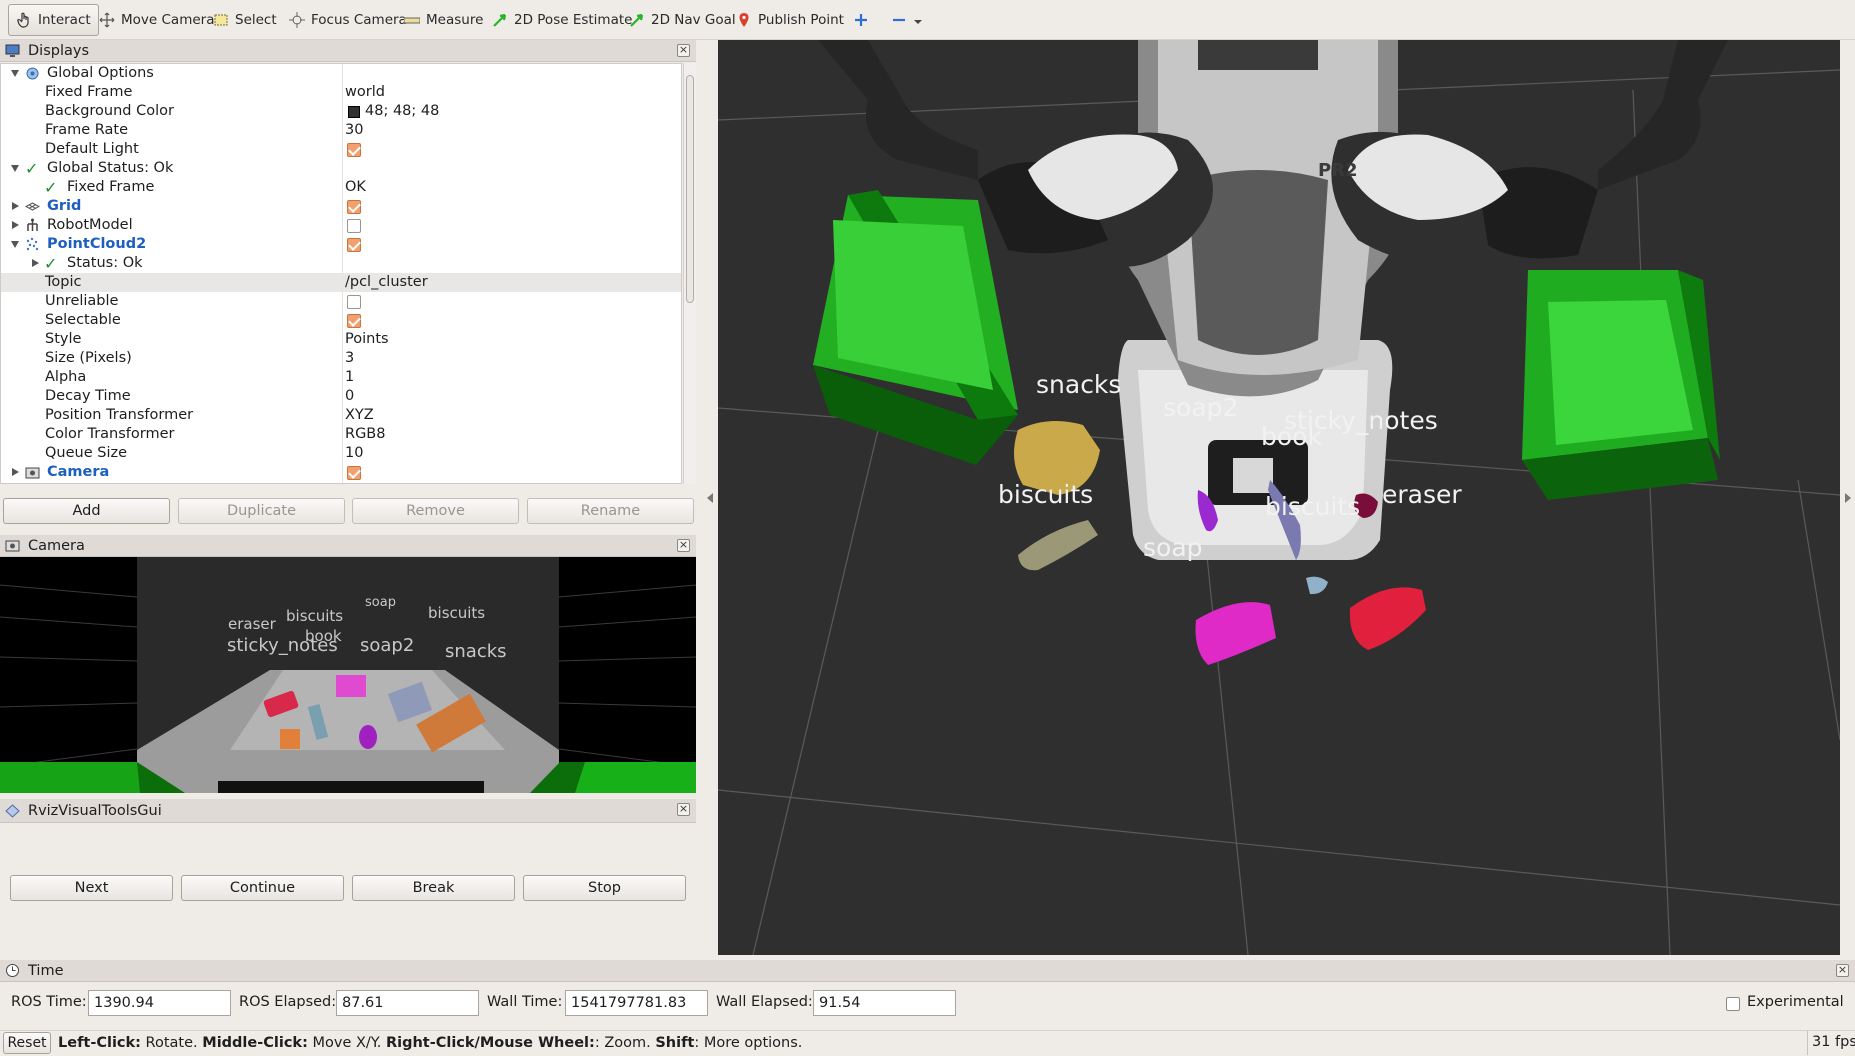 The height and width of the screenshot is (1056, 1855). Describe the element at coordinates (682, 20) in the screenshot. I see `nav-goal-tool-button: 2D Nav Goal` at that location.